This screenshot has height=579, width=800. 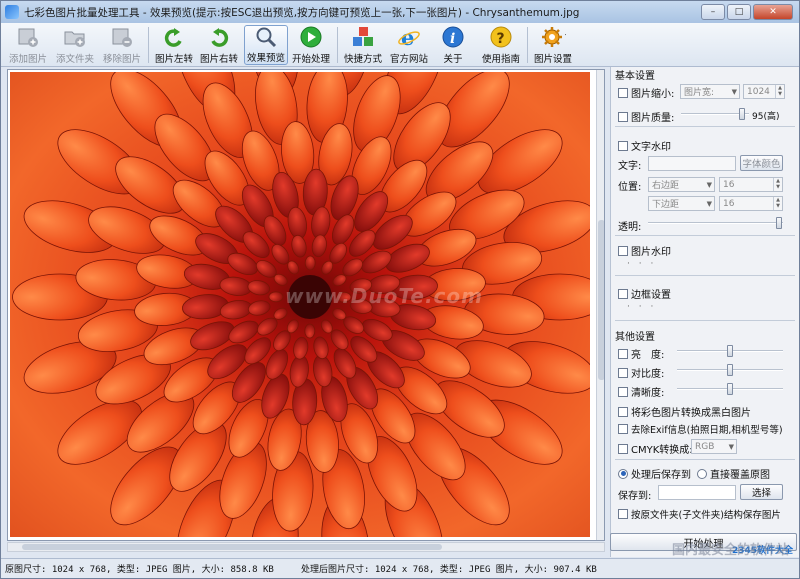 I want to click on horizontal-position-select: 右边距 ▼, so click(x=681, y=184).